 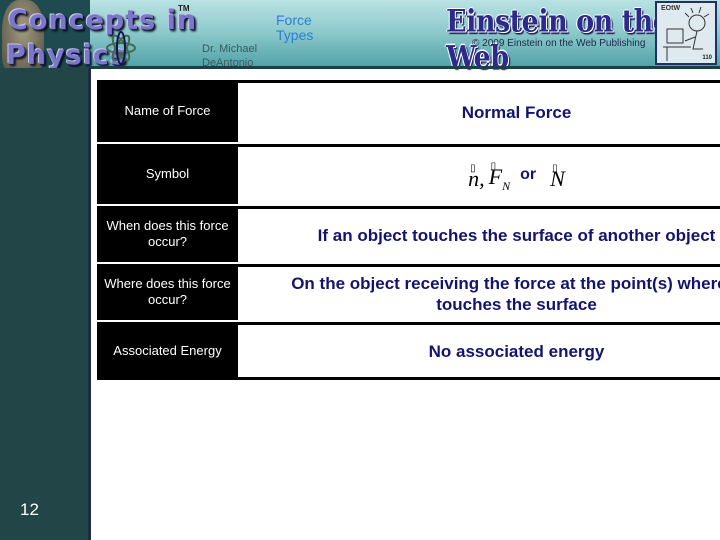 I want to click on page-title-line2: Types, so click(x=295, y=35).